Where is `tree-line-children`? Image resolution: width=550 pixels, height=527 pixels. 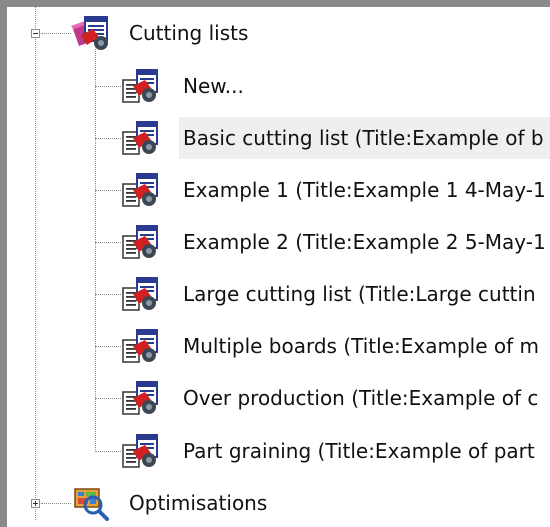 tree-line-children is located at coordinates (95, 250).